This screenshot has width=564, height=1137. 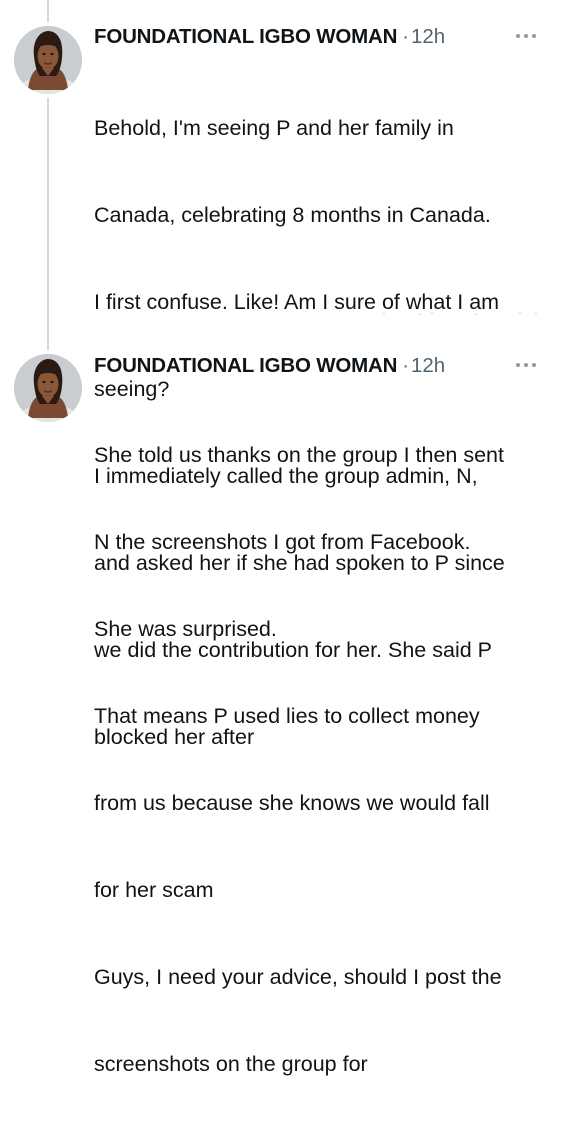 What do you see at coordinates (287, 716) in the screenshot?
I see `tweet-text-line: That means P used lies to collect money` at bounding box center [287, 716].